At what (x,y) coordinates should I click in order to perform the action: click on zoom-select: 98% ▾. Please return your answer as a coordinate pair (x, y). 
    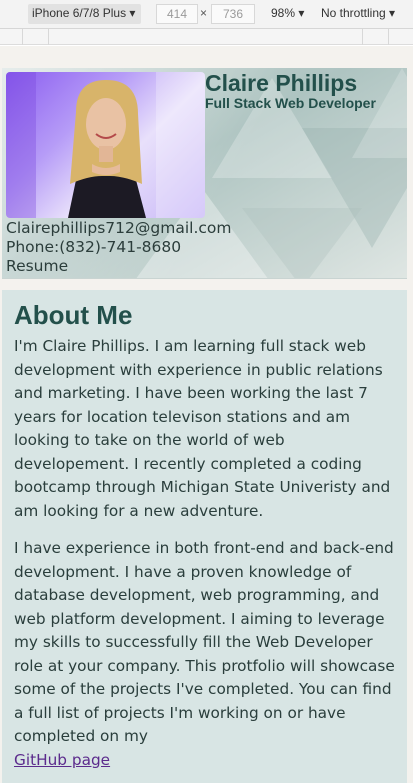
    Looking at the image, I should click on (287, 13).